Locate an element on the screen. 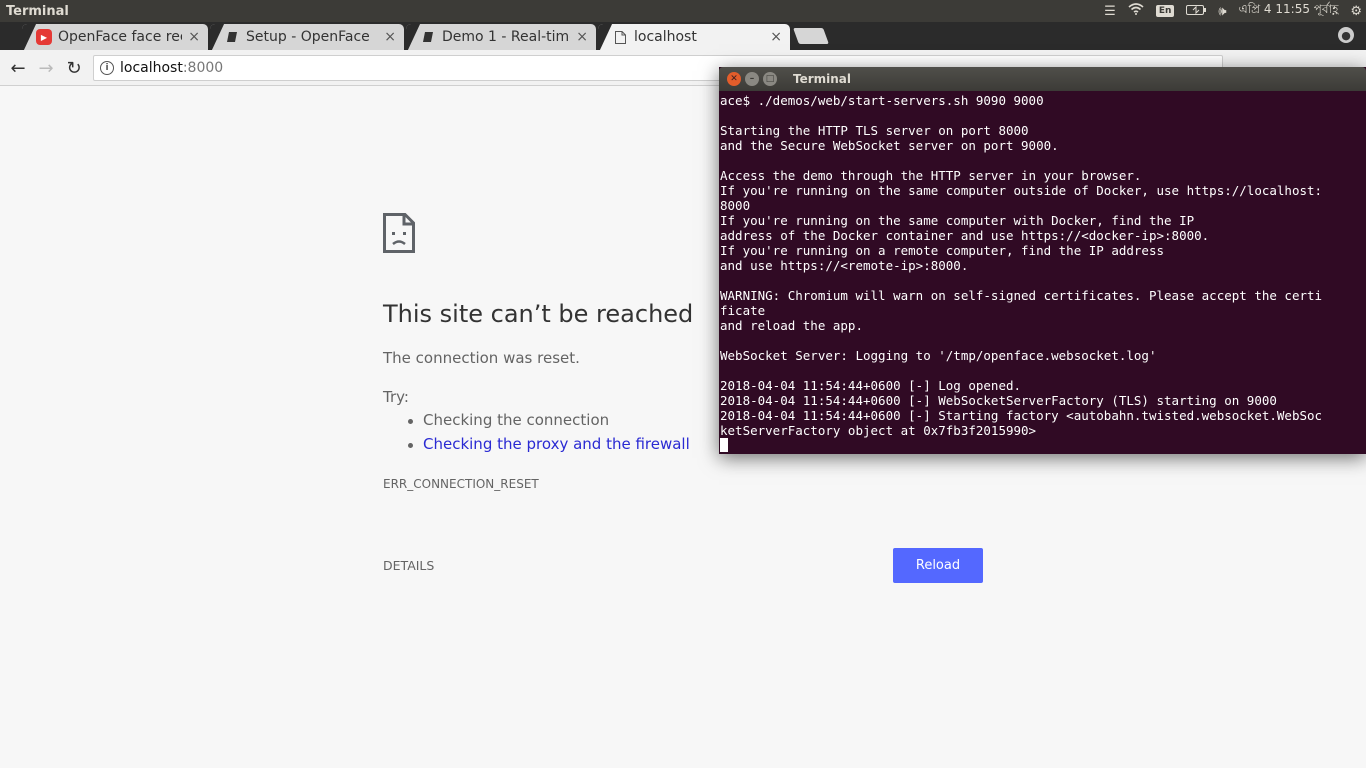 This screenshot has height=768, width=1366. address-host: localhost is located at coordinates (151, 68).